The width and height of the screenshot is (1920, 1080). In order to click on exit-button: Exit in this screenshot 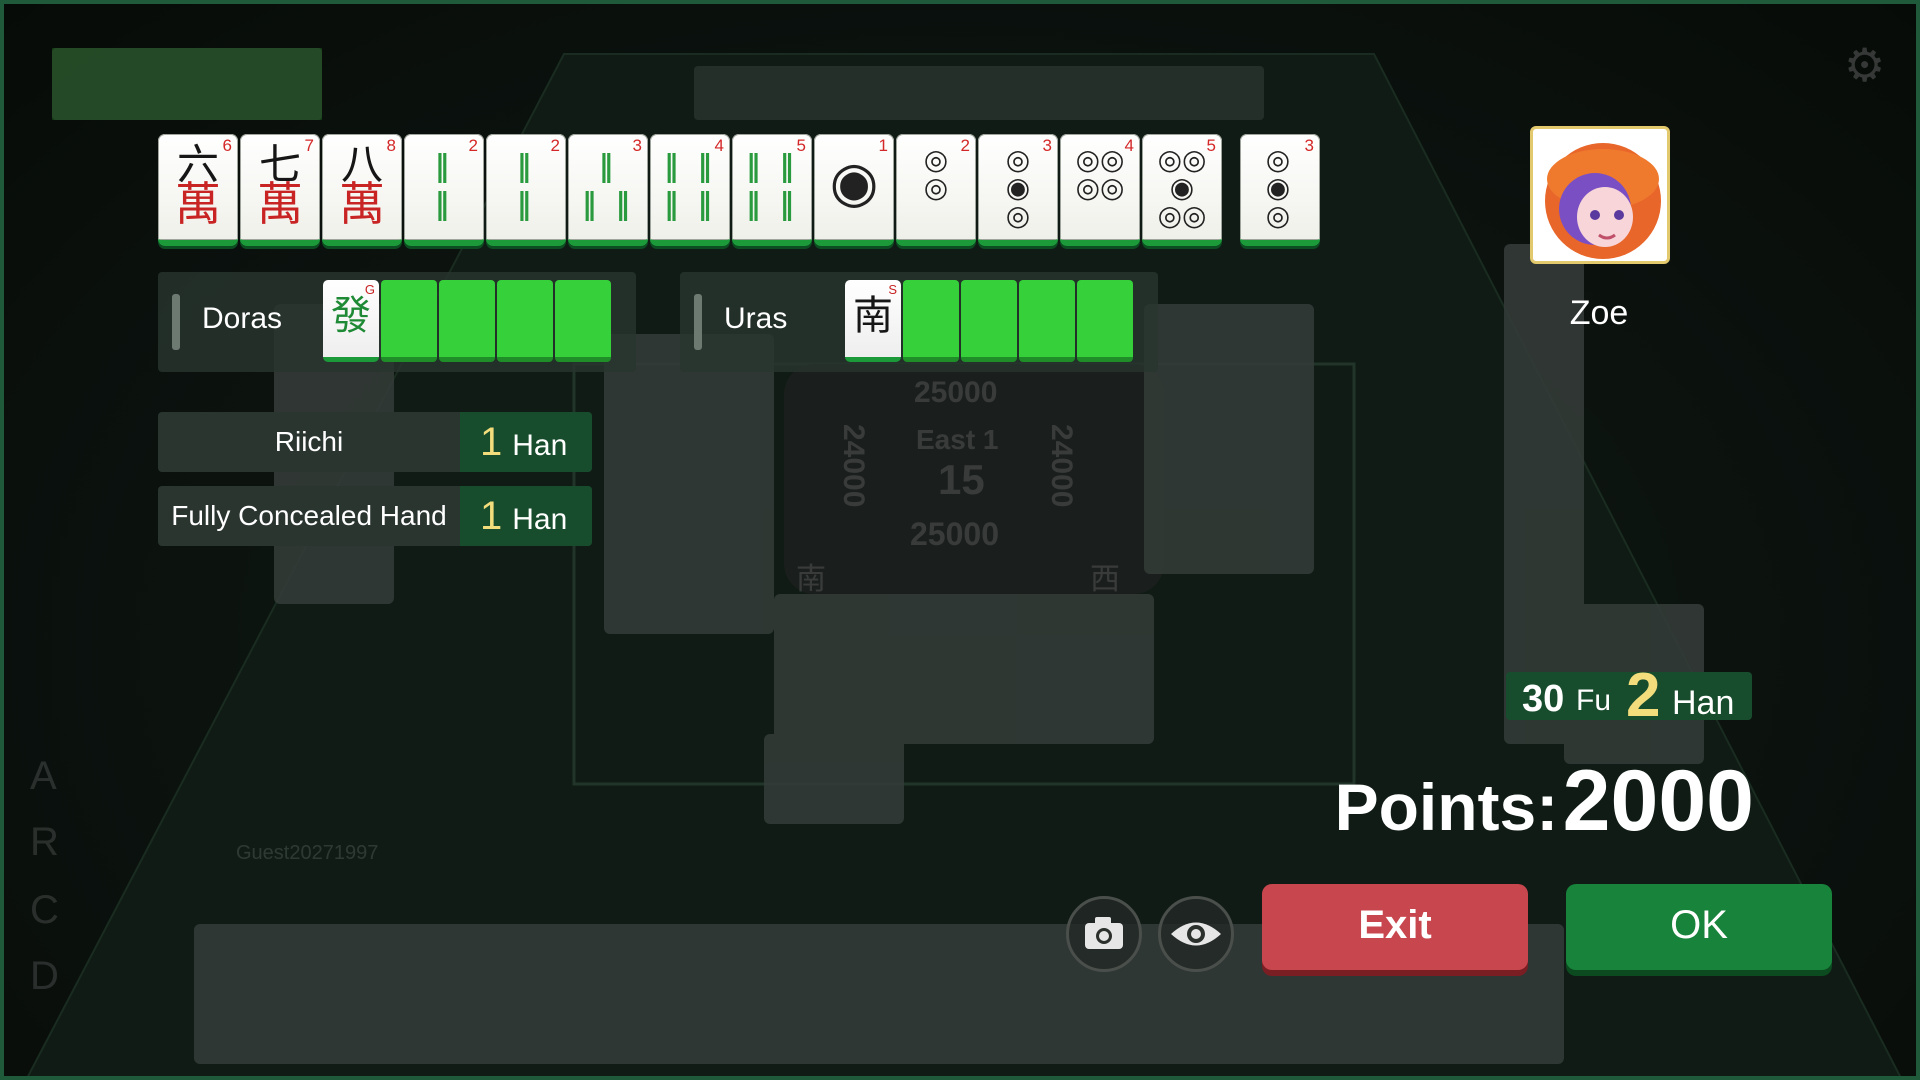, I will do `click(1395, 927)`.